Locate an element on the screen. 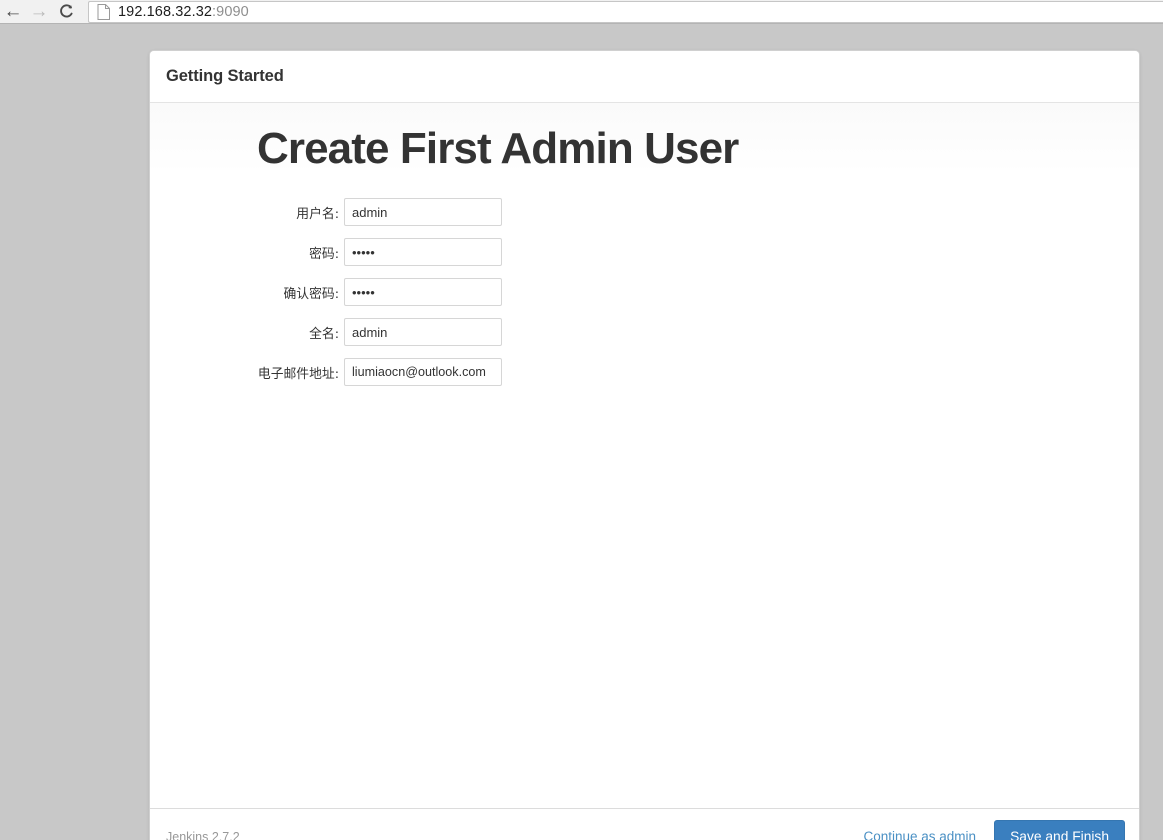 This screenshot has height=840, width=1163. reload-button is located at coordinates (66, 12).